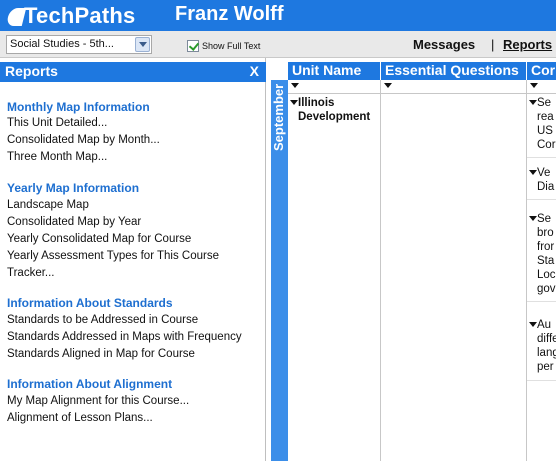 This screenshot has width=556, height=461. Describe the element at coordinates (546, 247) in the screenshot. I see `content-entry-3-line-3: fror` at that location.